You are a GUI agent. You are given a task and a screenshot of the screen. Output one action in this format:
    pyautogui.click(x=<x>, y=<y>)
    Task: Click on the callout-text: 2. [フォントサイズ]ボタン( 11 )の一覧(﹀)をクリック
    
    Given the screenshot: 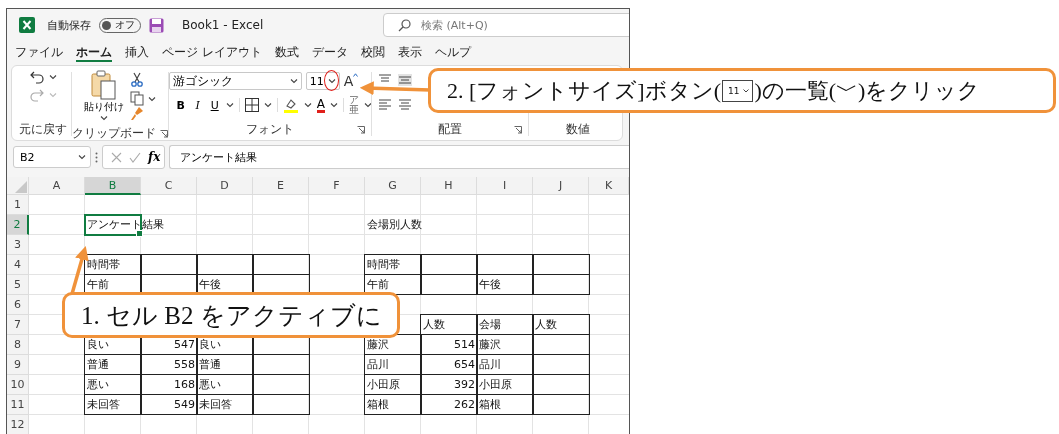 What is the action you would take?
    pyautogui.click(x=742, y=90)
    